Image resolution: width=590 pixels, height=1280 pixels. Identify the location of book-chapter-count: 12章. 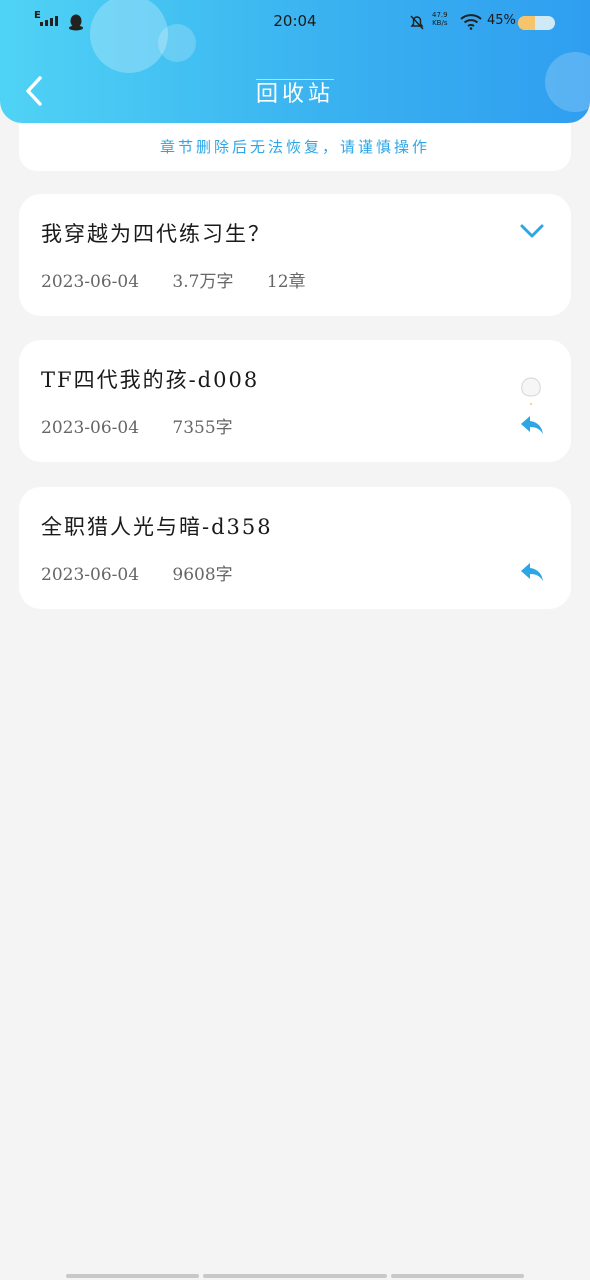
(286, 282).